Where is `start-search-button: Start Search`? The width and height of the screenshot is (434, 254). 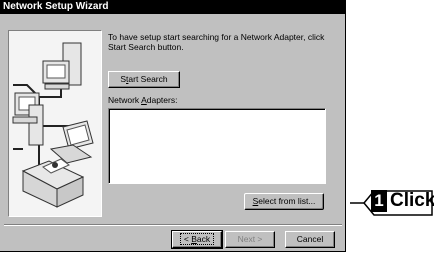
start-search-button: Start Search is located at coordinates (144, 79).